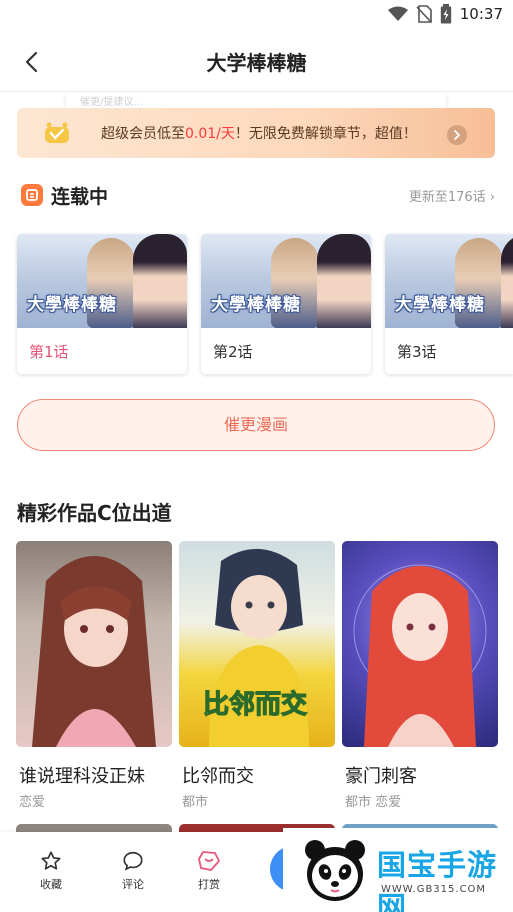 The height and width of the screenshot is (912, 513). Describe the element at coordinates (51, 871) in the screenshot. I see `favorite-tab: 收藏` at that location.